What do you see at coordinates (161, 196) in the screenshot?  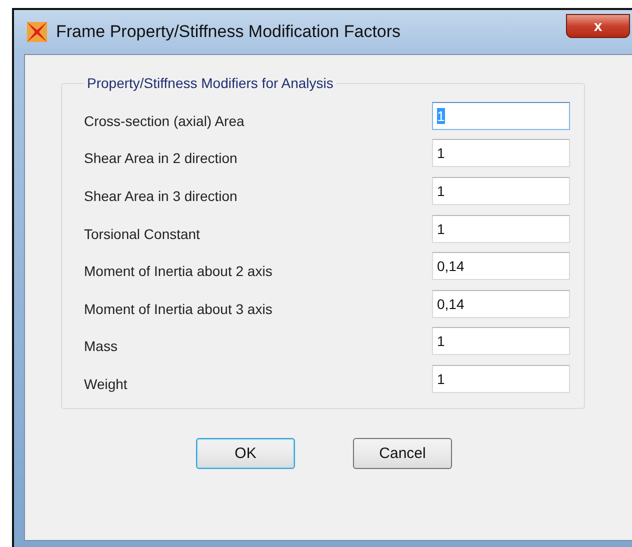 I see `field-label: Shear Area in 3 direction` at bounding box center [161, 196].